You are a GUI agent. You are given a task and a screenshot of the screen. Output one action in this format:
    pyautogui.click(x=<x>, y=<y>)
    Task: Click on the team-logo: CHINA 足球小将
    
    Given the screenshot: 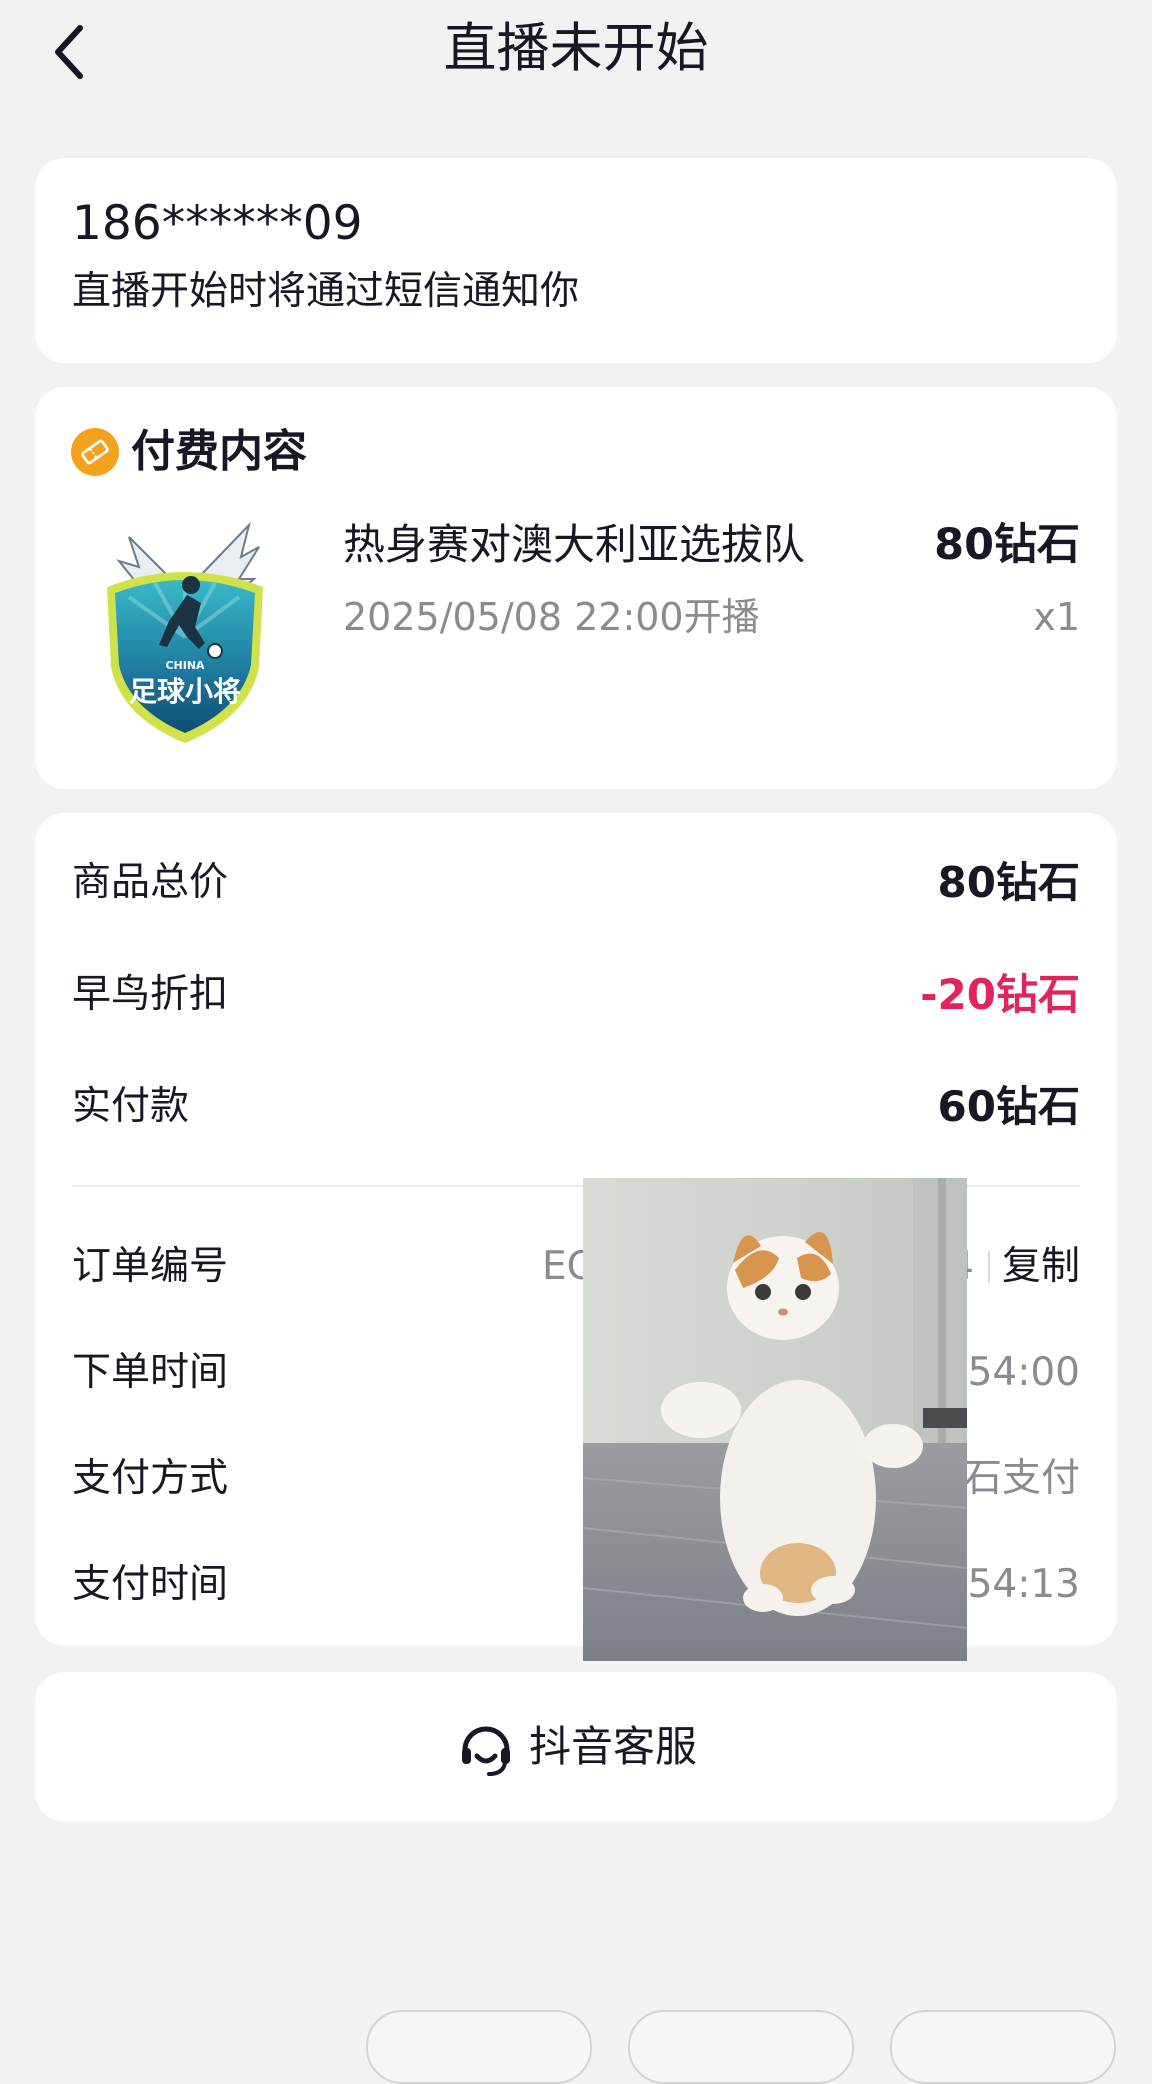 What is the action you would take?
    pyautogui.click(x=185, y=632)
    